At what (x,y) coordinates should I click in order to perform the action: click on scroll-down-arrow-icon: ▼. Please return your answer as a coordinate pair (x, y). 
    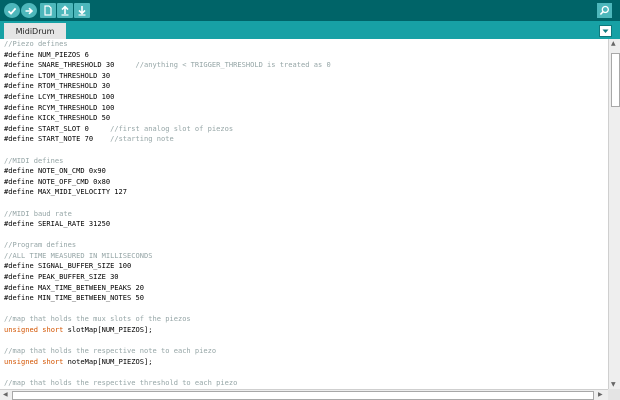
    Looking at the image, I should click on (613, 384).